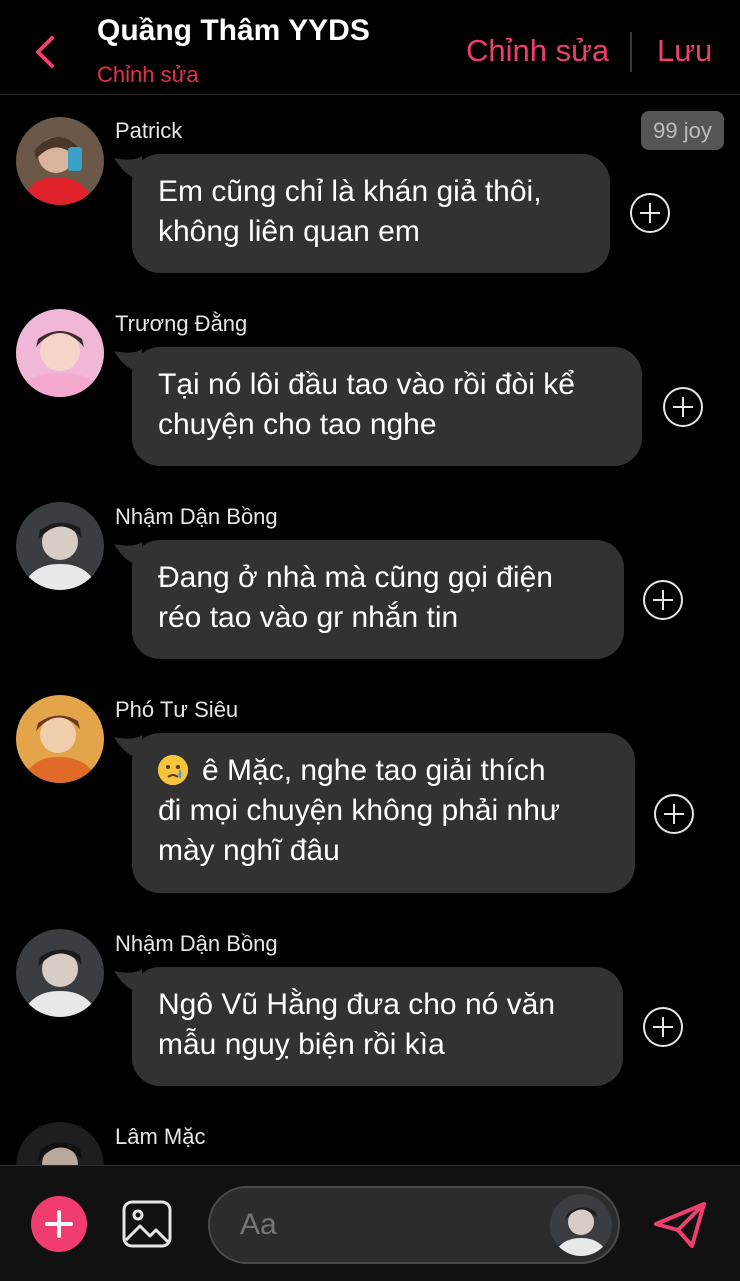  What do you see at coordinates (357, 1004) in the screenshot?
I see `message-line: Ngô Vũ Hằng đưa cho nó văn` at bounding box center [357, 1004].